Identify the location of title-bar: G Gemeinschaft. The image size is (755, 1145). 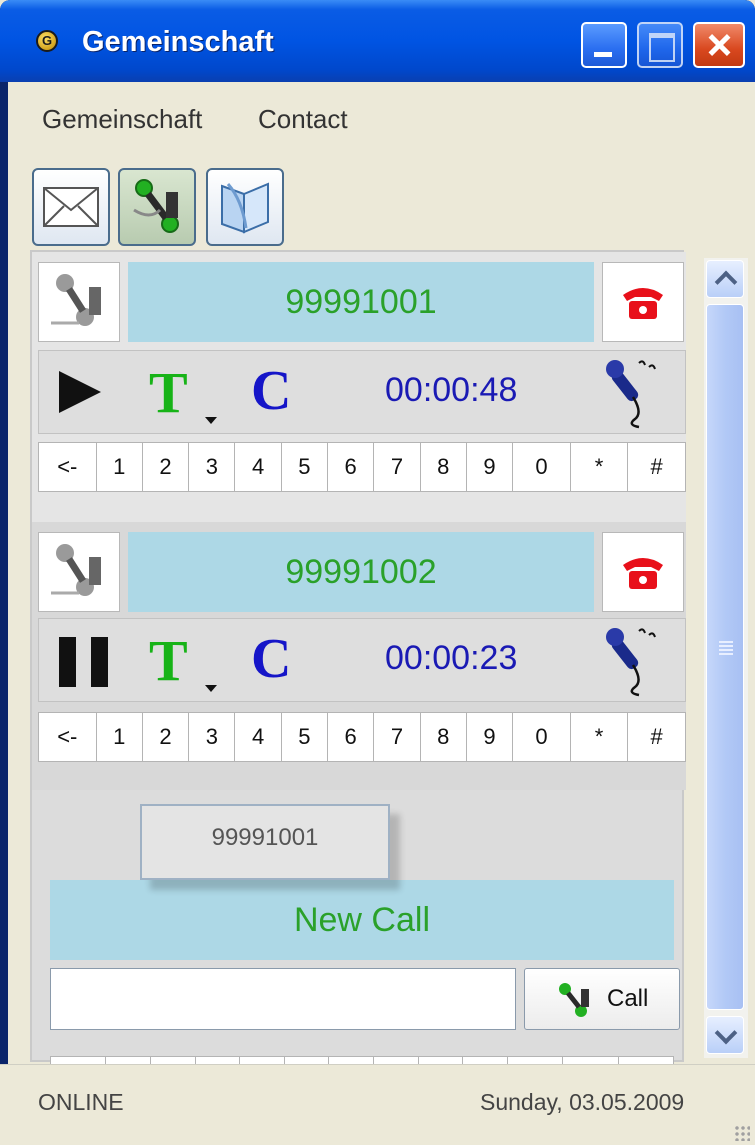
(377, 41).